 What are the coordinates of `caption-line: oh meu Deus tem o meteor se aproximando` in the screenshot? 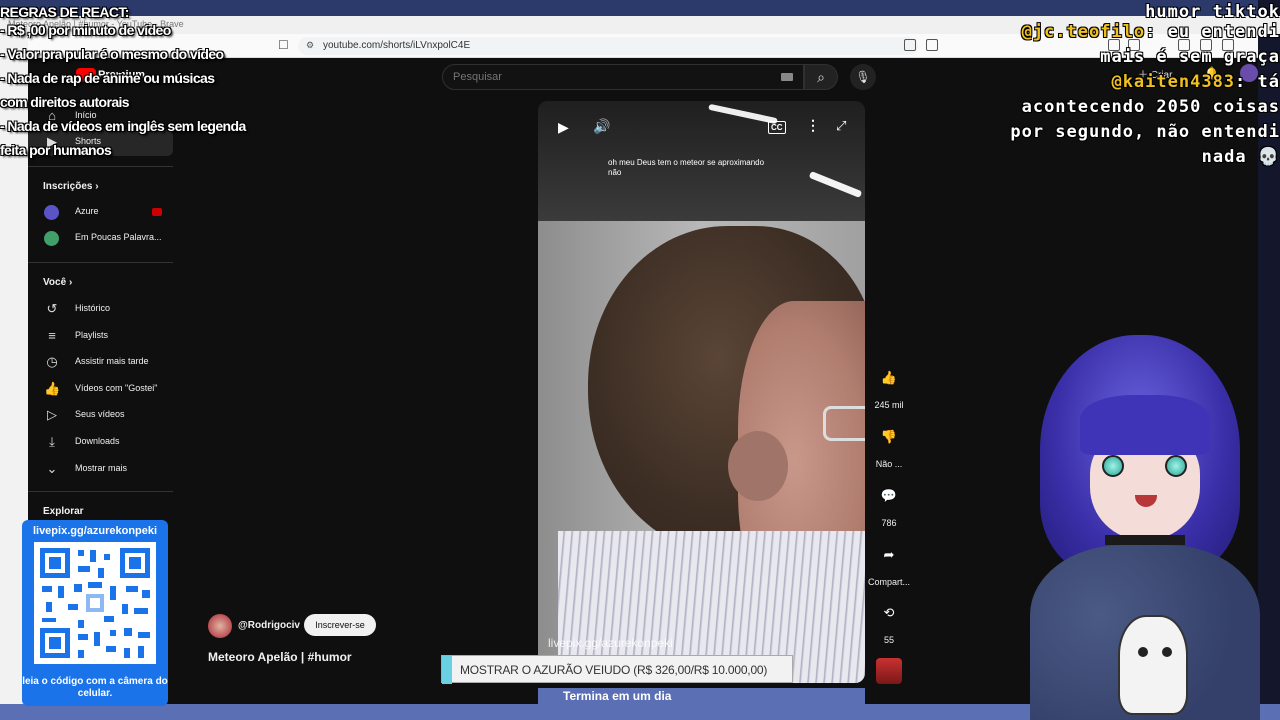 It's located at (686, 162).